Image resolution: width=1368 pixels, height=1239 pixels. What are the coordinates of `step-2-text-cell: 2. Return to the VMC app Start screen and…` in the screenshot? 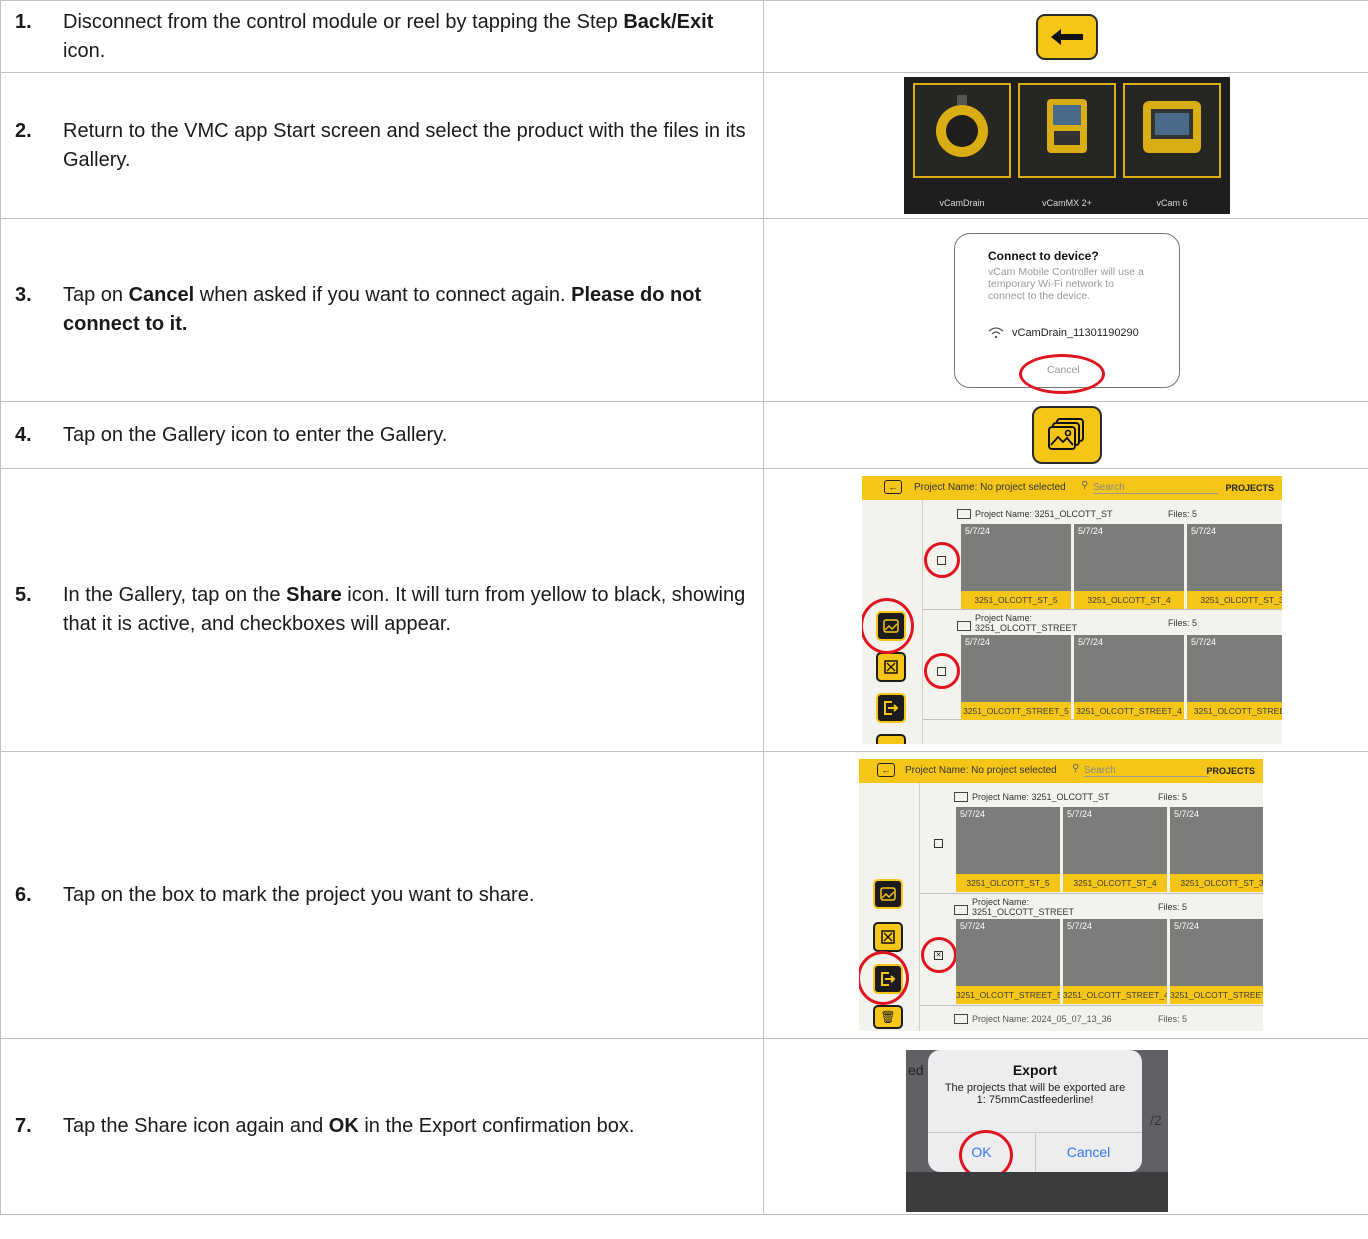 It's located at (382, 145).